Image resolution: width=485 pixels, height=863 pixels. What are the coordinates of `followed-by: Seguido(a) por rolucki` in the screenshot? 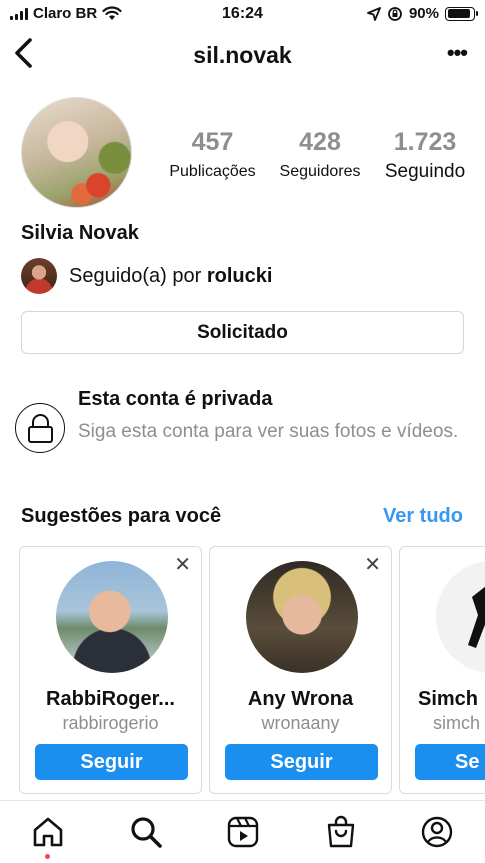 It's located at (146, 276).